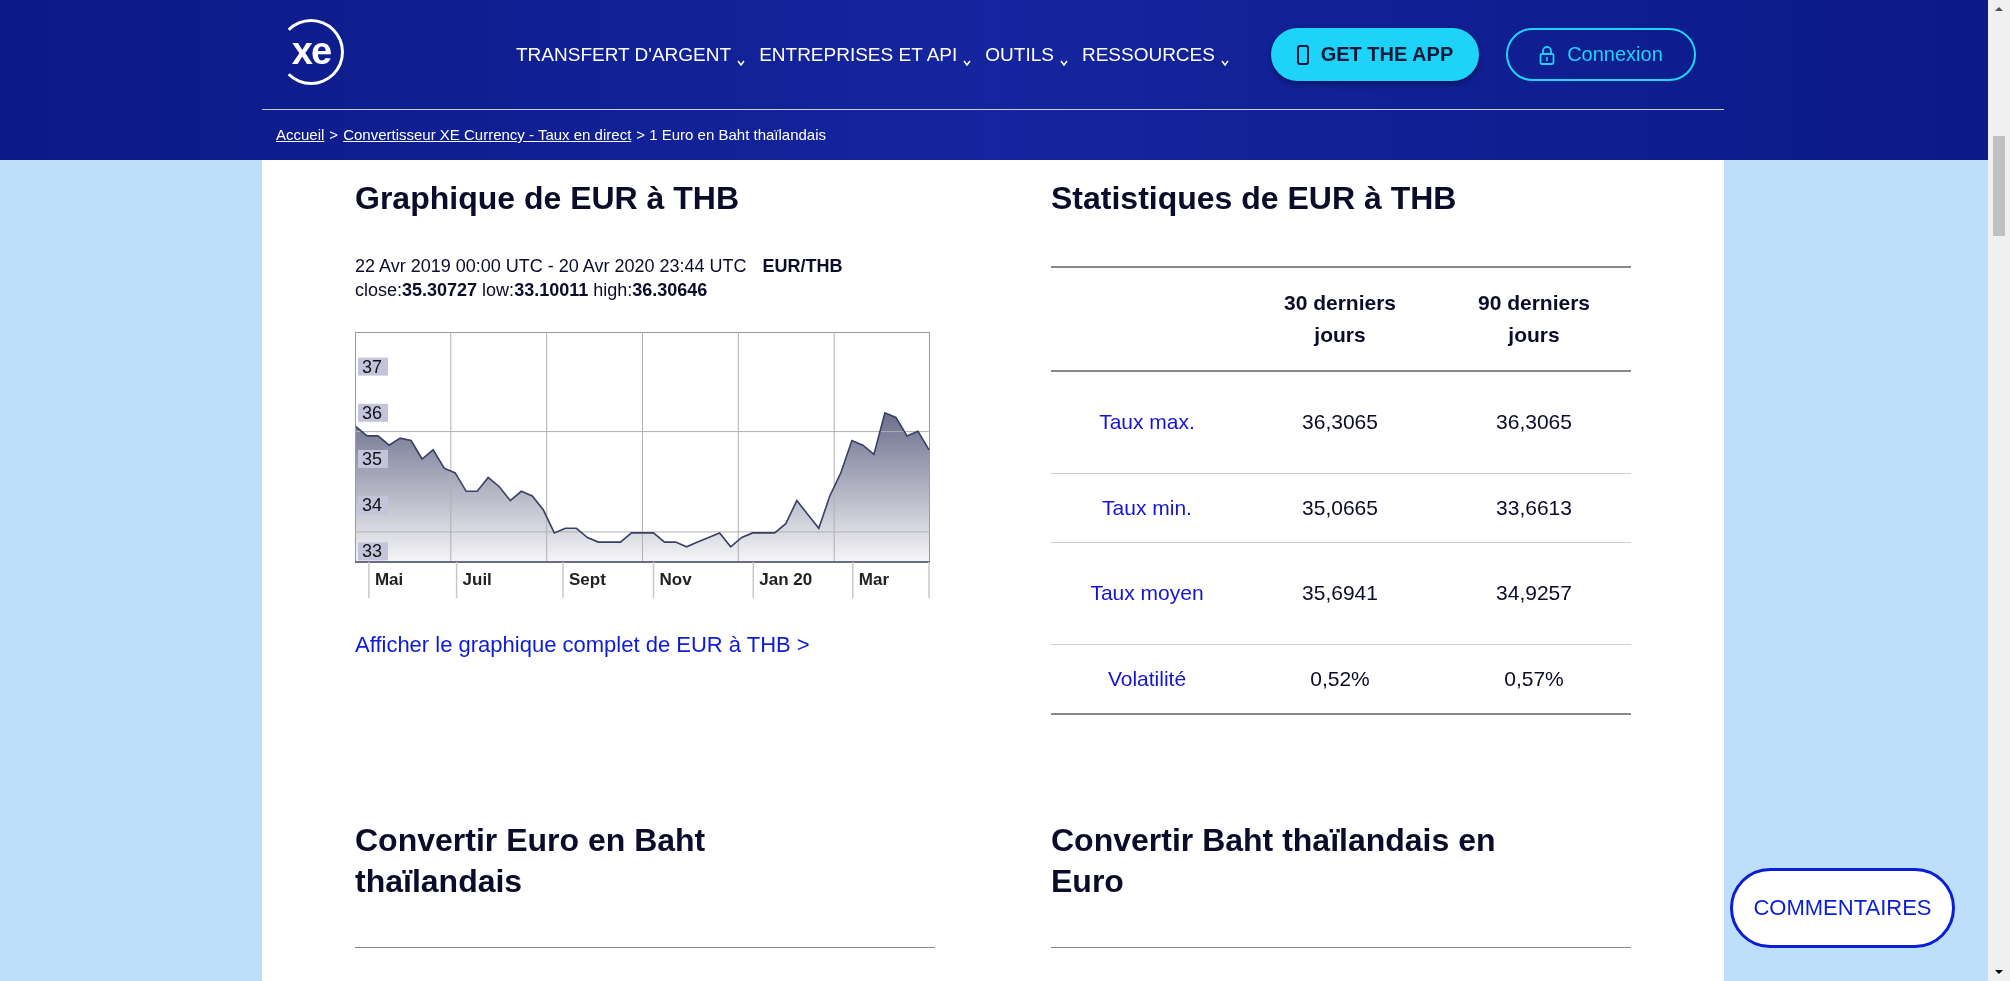 This screenshot has height=981, width=2010. I want to click on axis-label: Sept, so click(587, 580).